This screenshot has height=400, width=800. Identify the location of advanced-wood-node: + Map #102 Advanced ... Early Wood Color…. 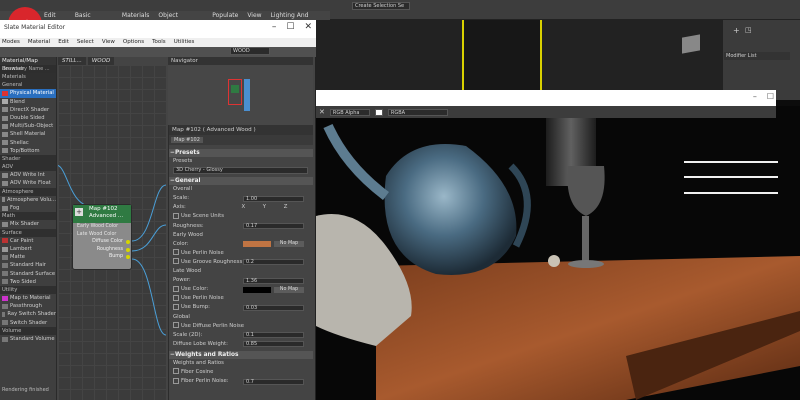
(102, 237).